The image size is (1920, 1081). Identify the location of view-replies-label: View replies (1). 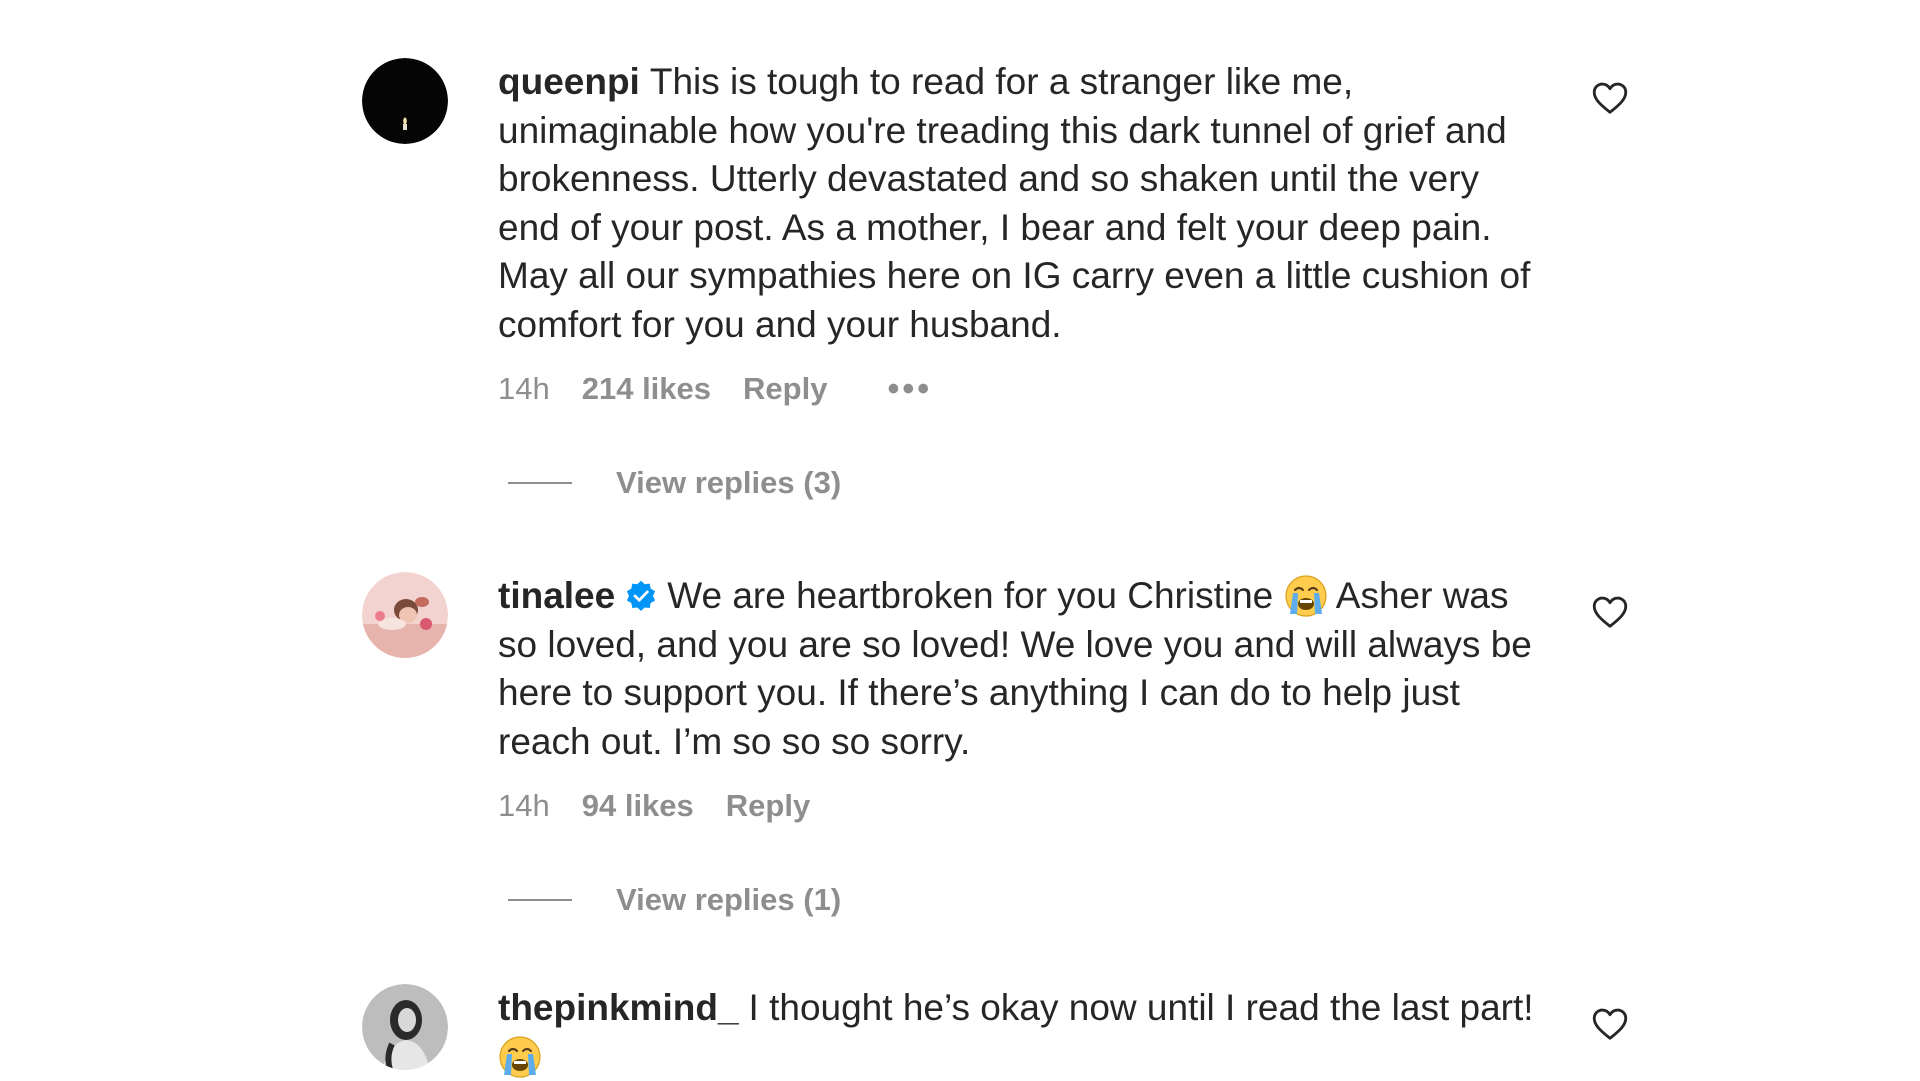
(729, 899).